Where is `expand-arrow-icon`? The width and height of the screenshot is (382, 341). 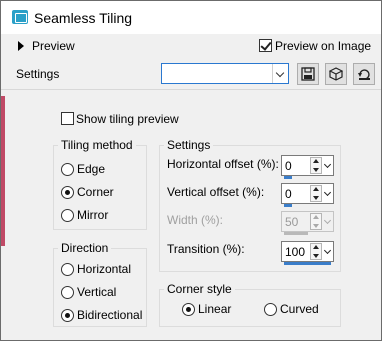 expand-arrow-icon is located at coordinates (21, 46).